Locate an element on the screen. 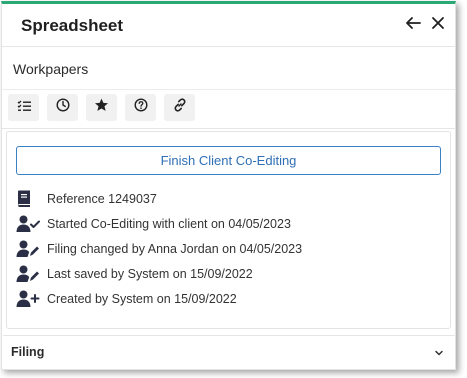  close-icon is located at coordinates (438, 23).